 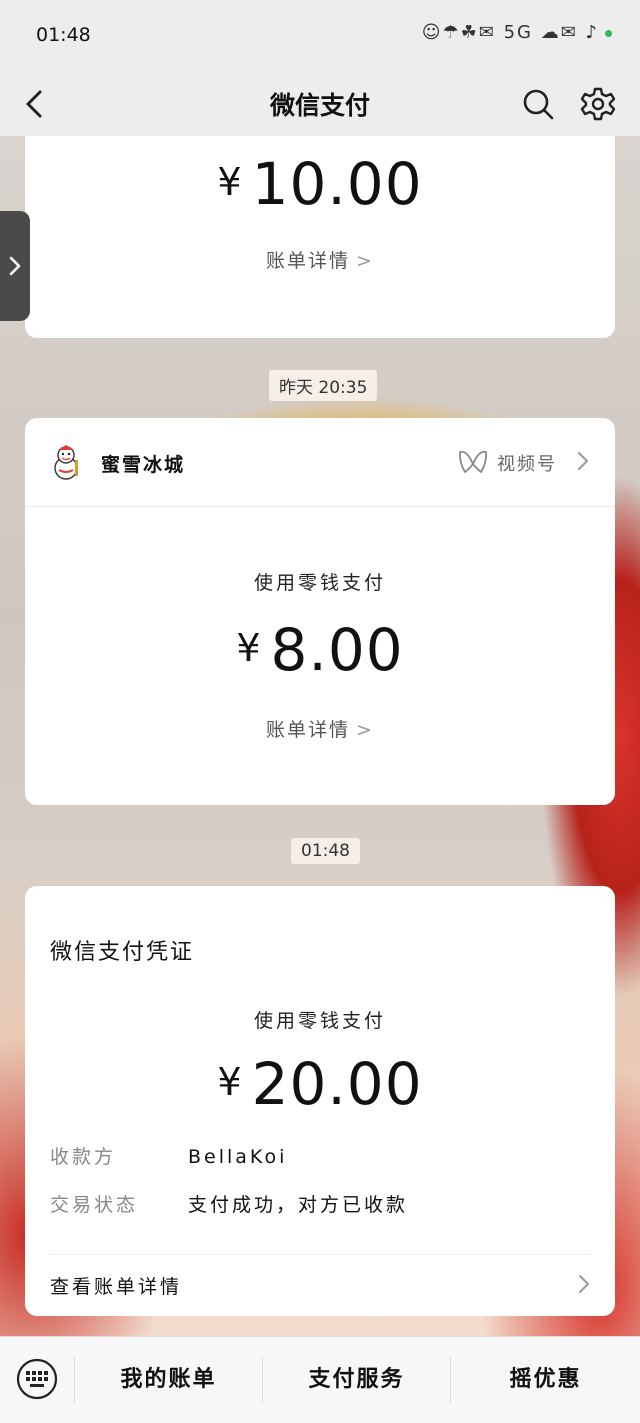 What do you see at coordinates (168, 1380) in the screenshot?
I see `tab-my-bills: 我的账单` at bounding box center [168, 1380].